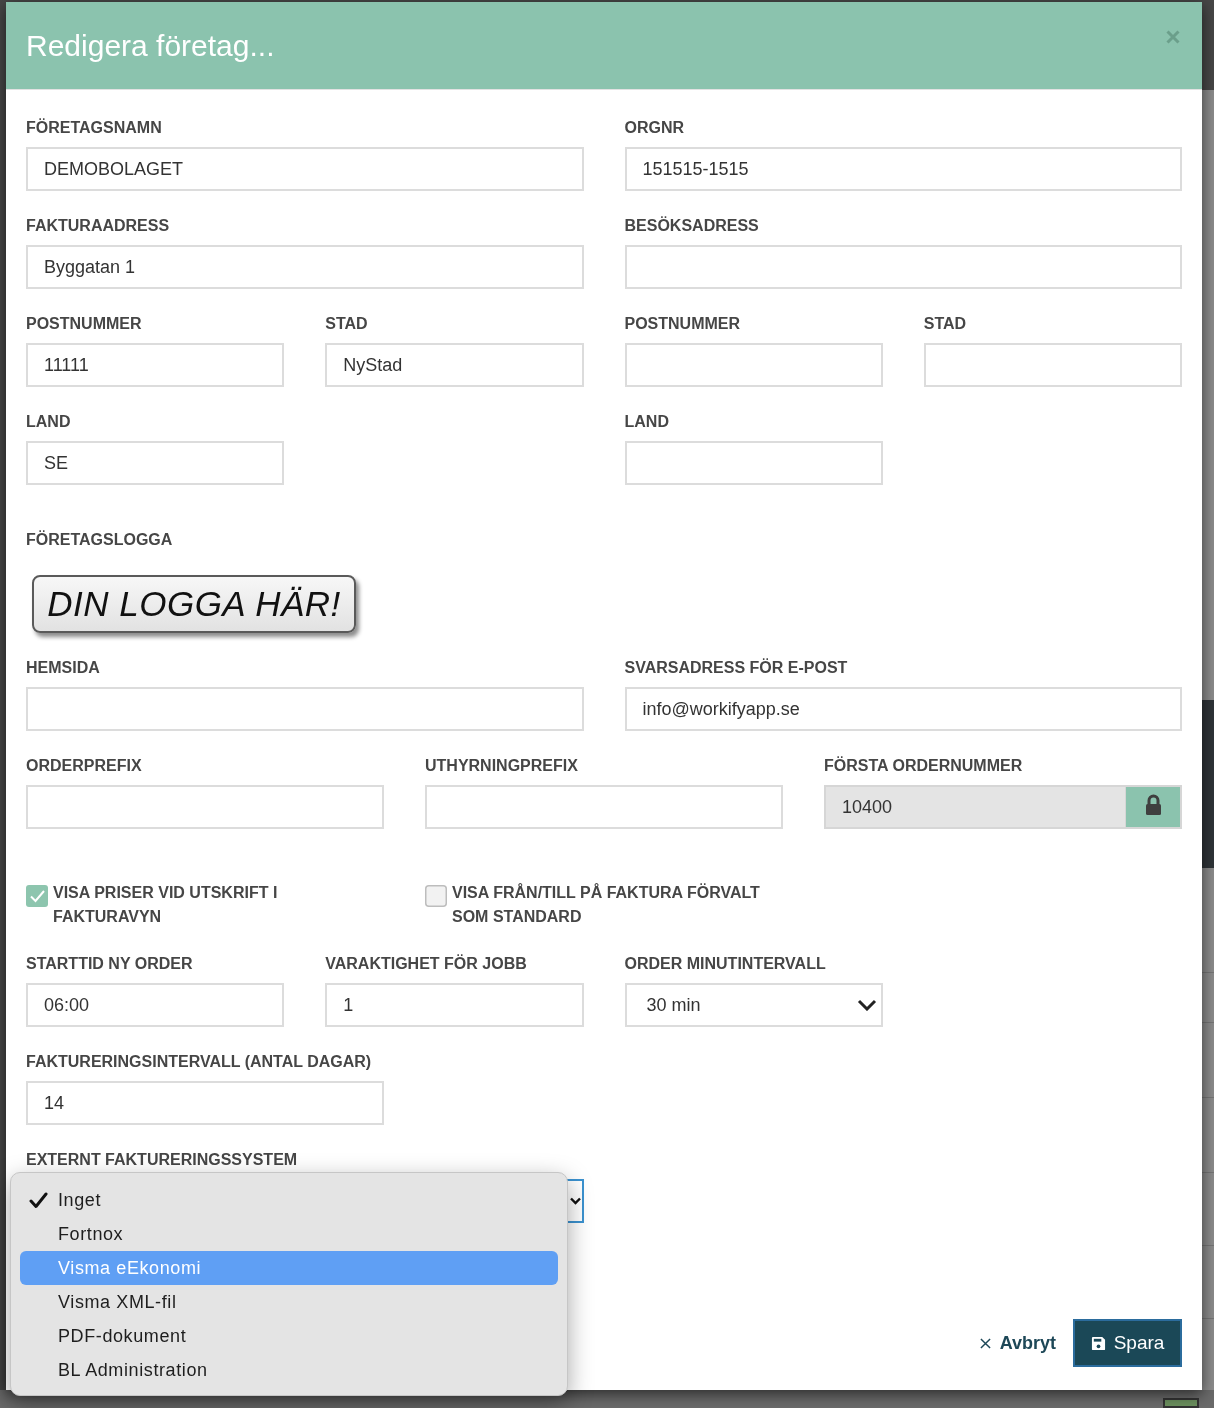  Describe the element at coordinates (606, 904) in the screenshot. I see `checkbox-label: VISA FRÅN/TILL PÅ FAKTURA FÖRVALT SOM STANDARD` at that location.